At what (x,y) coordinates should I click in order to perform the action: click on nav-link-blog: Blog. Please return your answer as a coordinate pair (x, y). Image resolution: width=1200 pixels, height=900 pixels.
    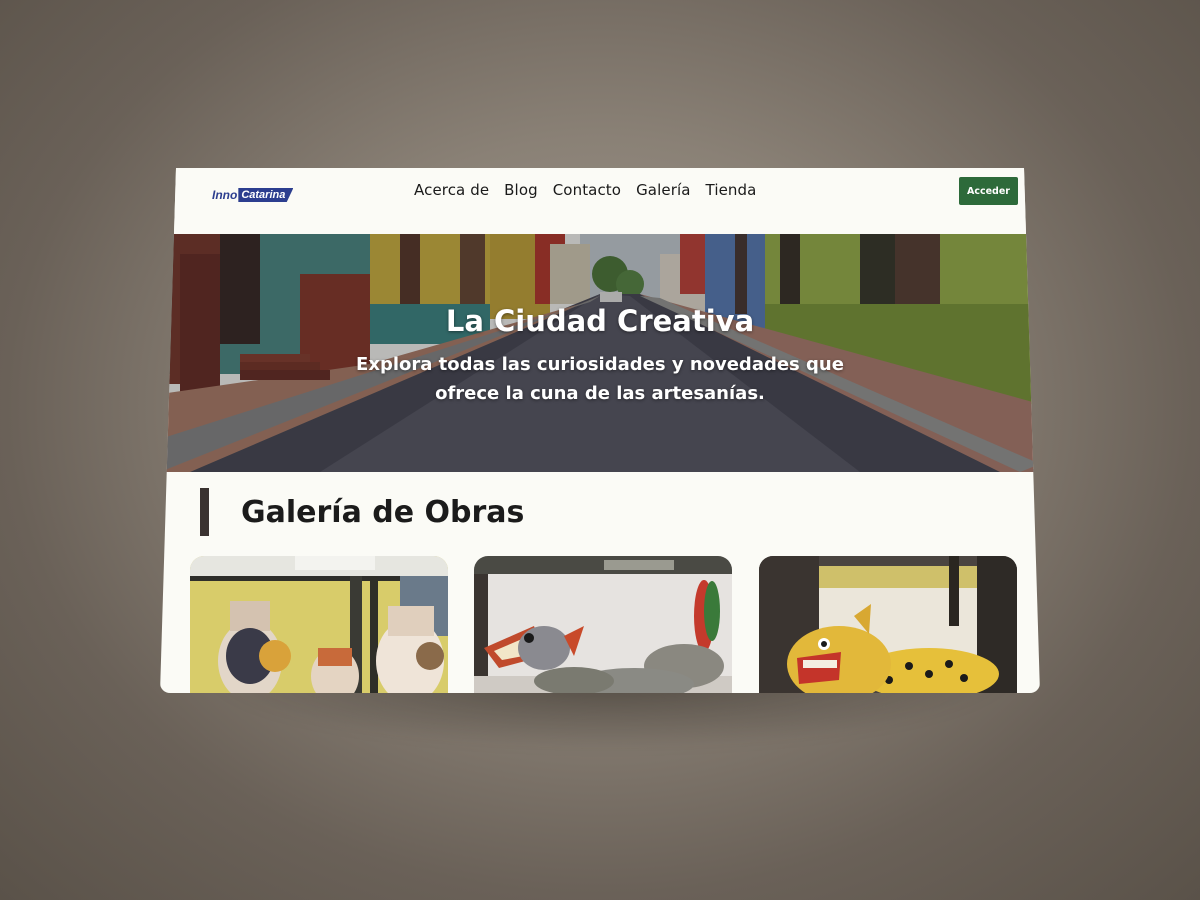
    Looking at the image, I should click on (521, 190).